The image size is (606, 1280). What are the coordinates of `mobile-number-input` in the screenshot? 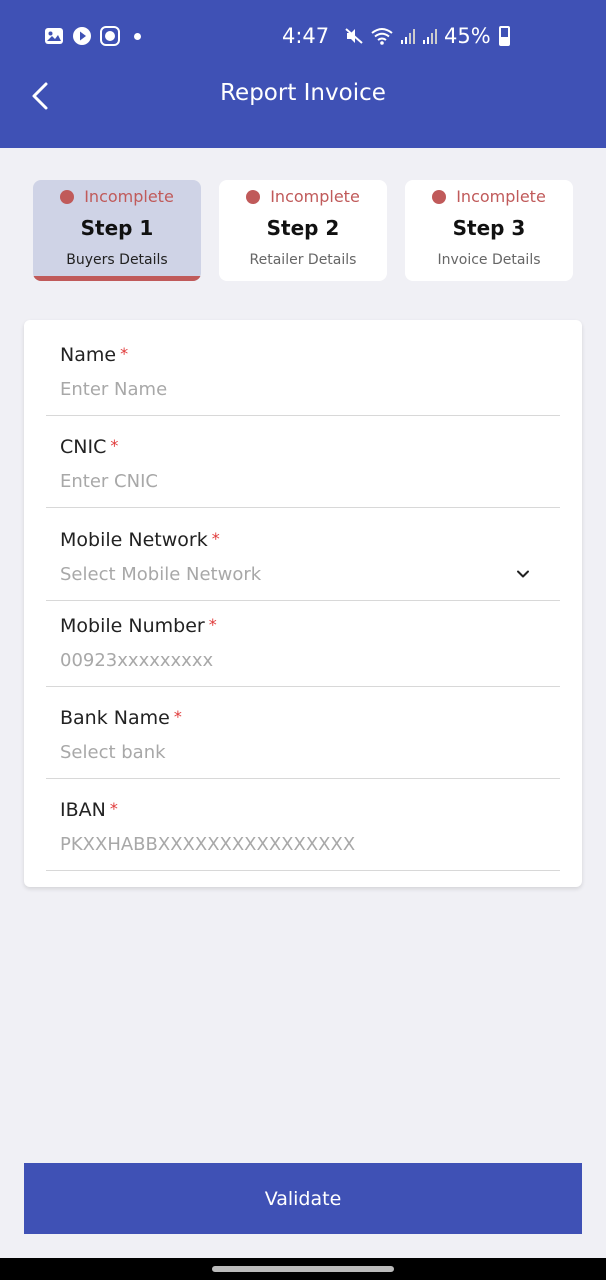 It's located at (295, 660).